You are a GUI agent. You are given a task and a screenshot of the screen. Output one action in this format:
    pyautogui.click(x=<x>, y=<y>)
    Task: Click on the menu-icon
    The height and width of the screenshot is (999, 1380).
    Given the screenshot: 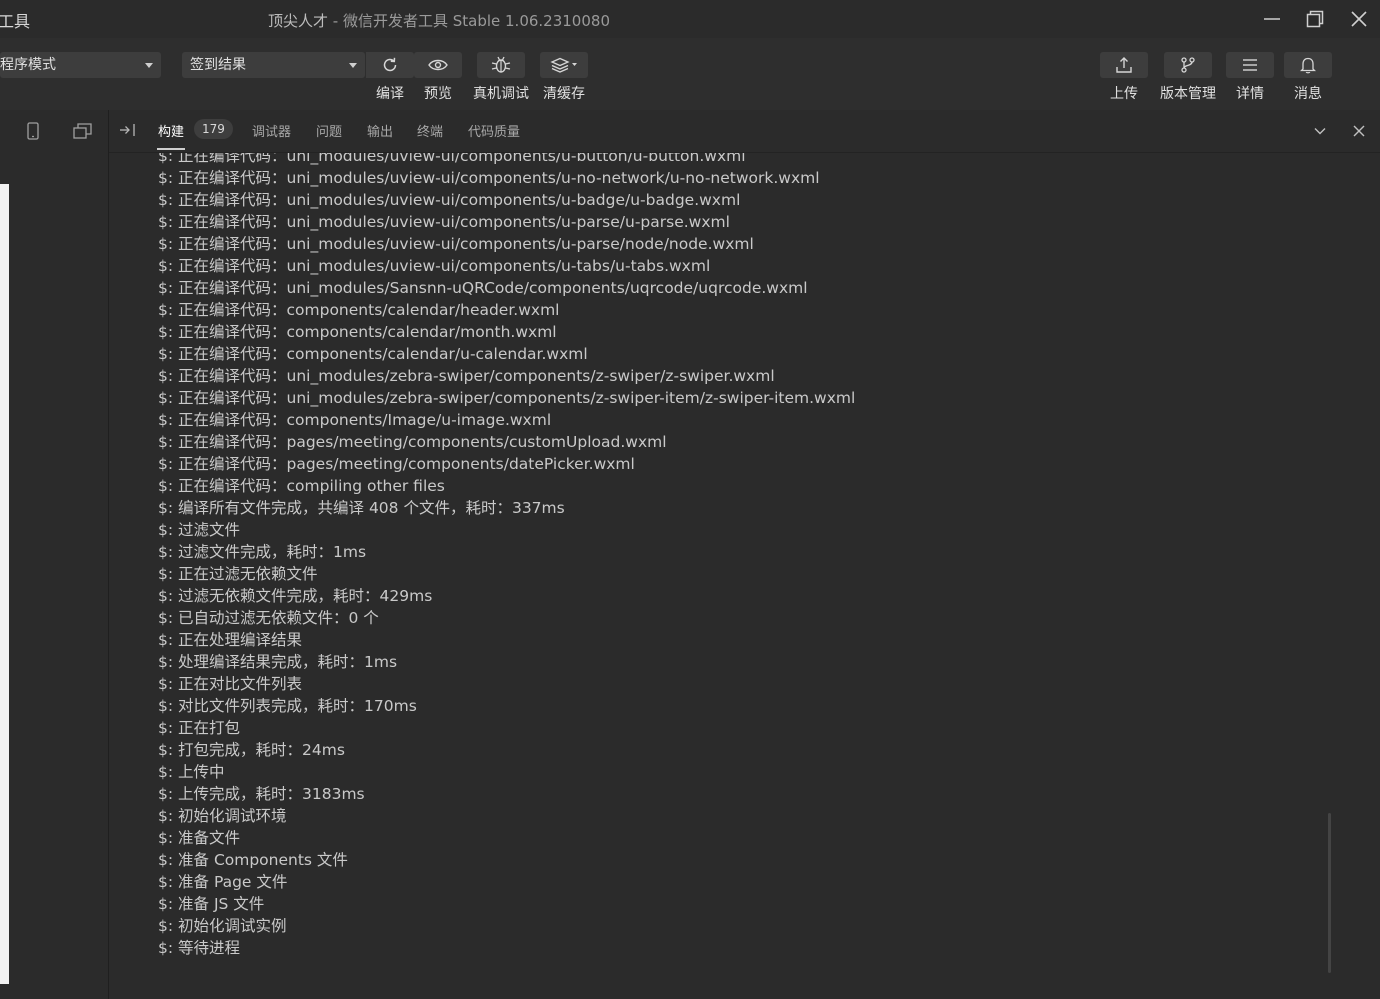 What is the action you would take?
    pyautogui.click(x=1250, y=65)
    